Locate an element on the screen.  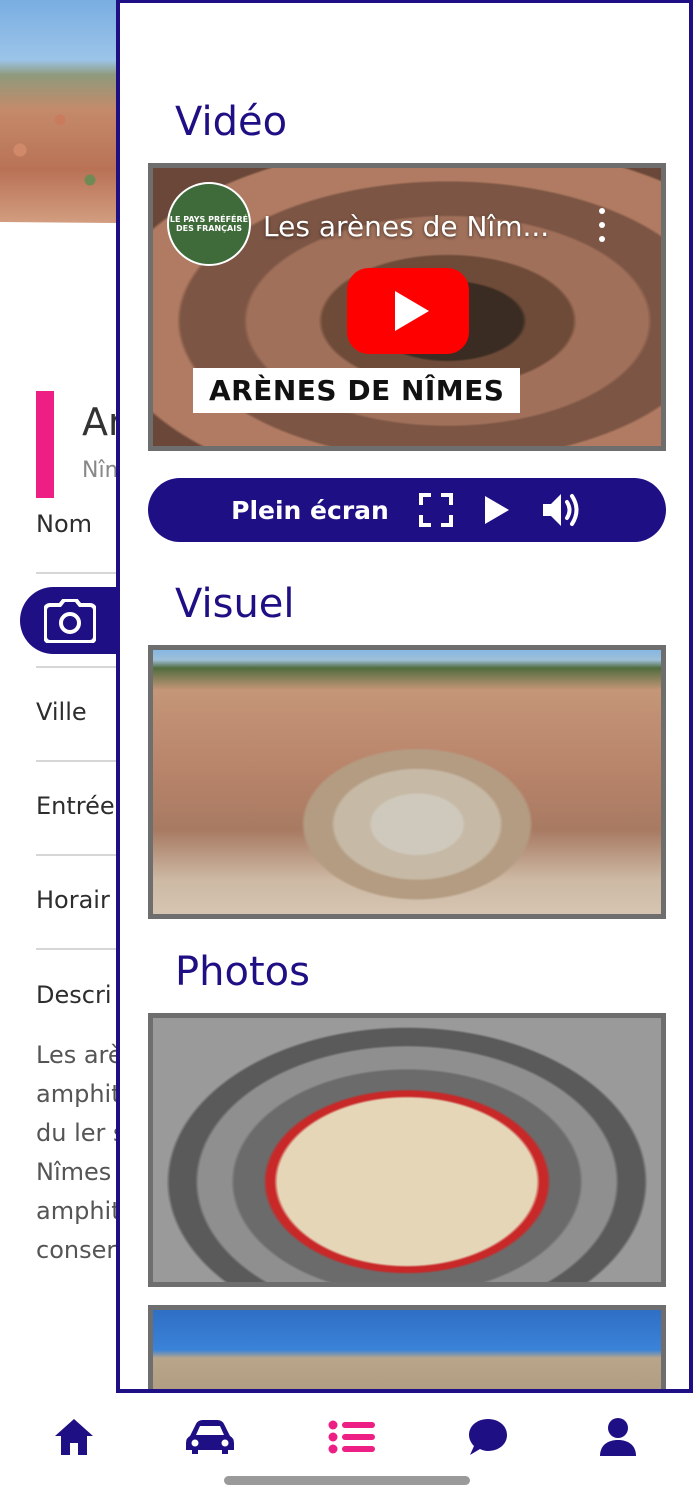
fullscreen-icon is located at coordinates (435, 510).